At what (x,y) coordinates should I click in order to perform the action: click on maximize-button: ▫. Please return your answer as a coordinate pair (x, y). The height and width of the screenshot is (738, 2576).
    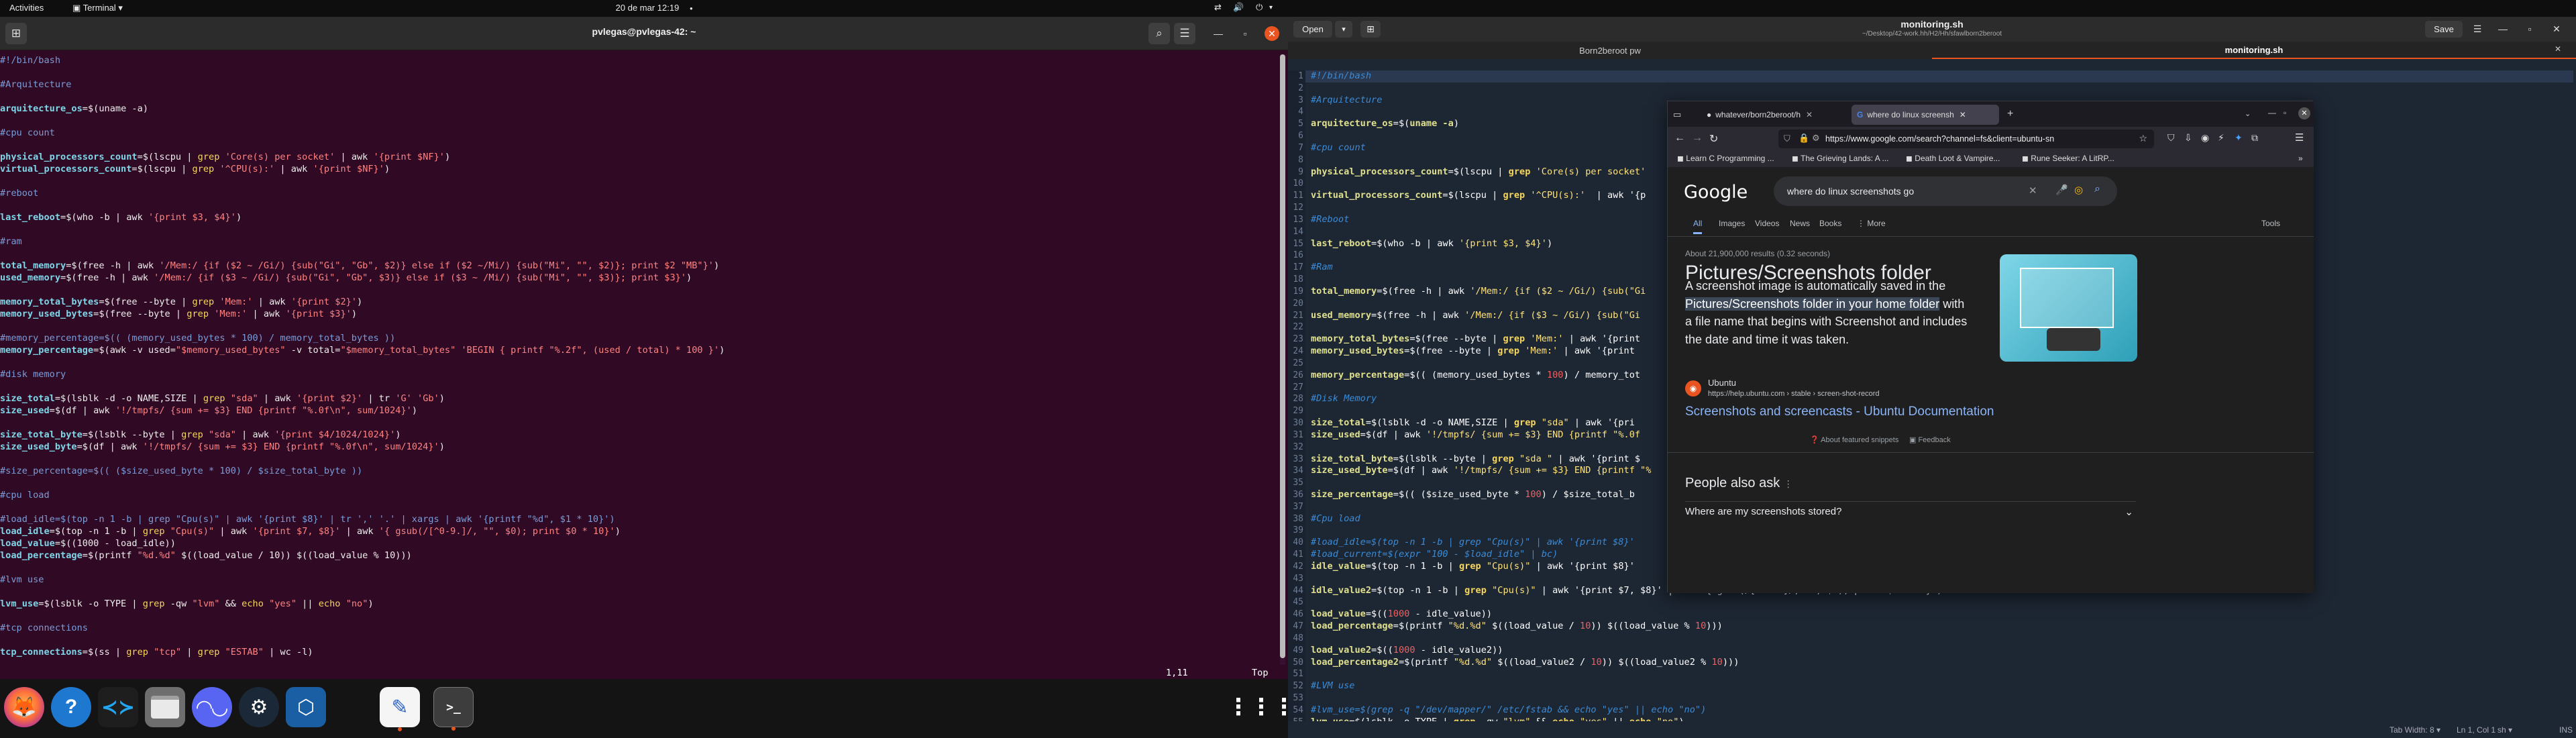
    Looking at the image, I should click on (1245, 33).